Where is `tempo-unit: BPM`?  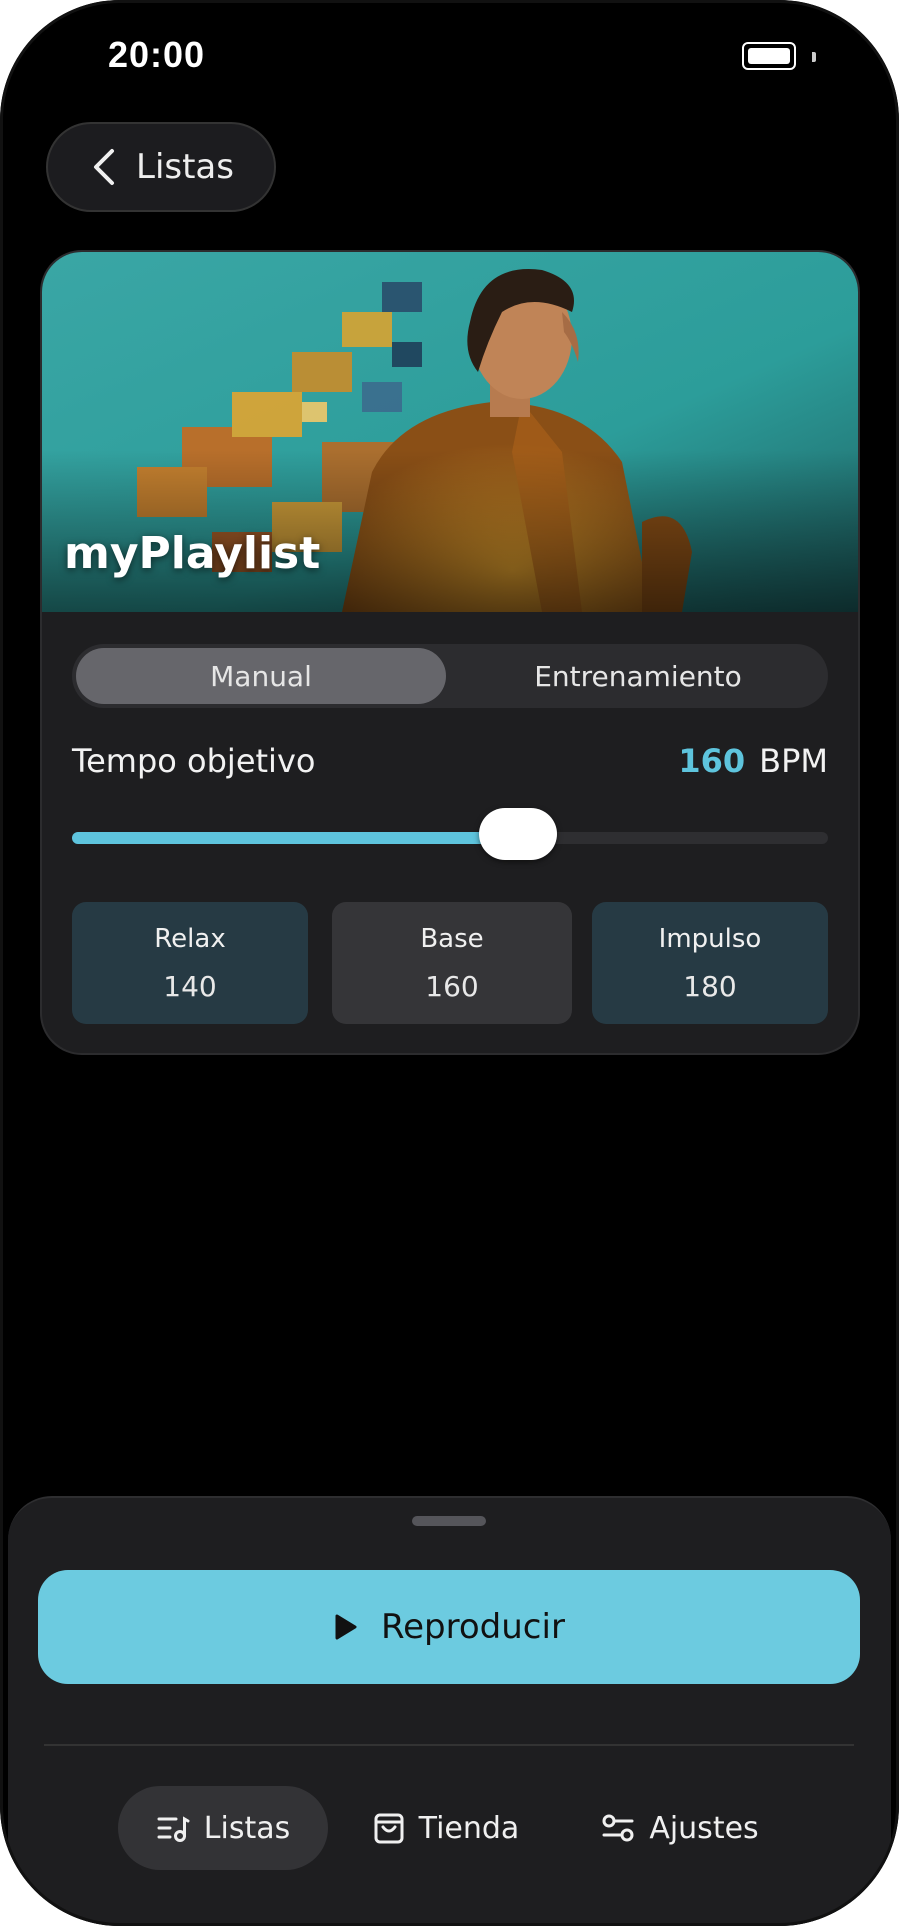 tempo-unit: BPM is located at coordinates (793, 761).